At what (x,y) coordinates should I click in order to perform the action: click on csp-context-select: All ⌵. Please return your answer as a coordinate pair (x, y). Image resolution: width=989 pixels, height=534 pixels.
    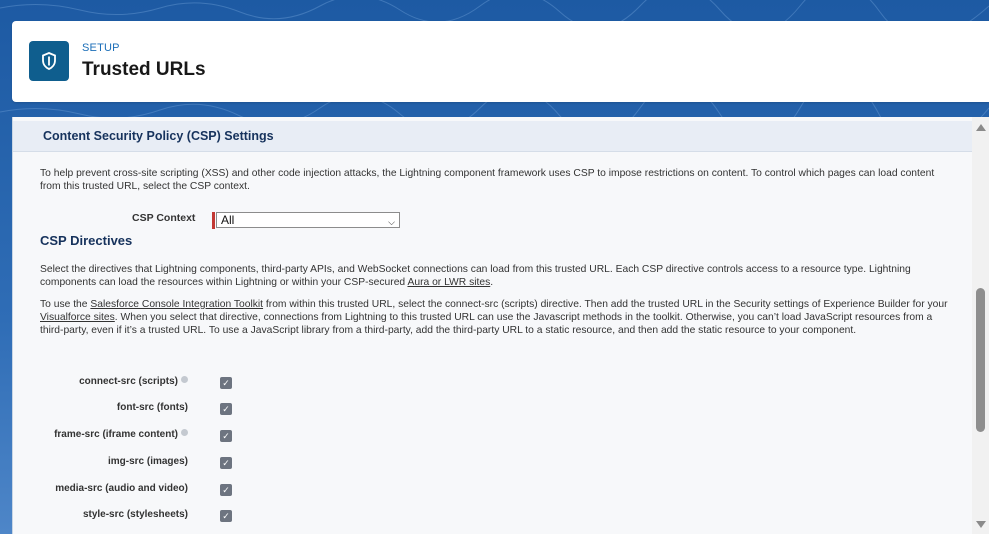
    Looking at the image, I should click on (308, 220).